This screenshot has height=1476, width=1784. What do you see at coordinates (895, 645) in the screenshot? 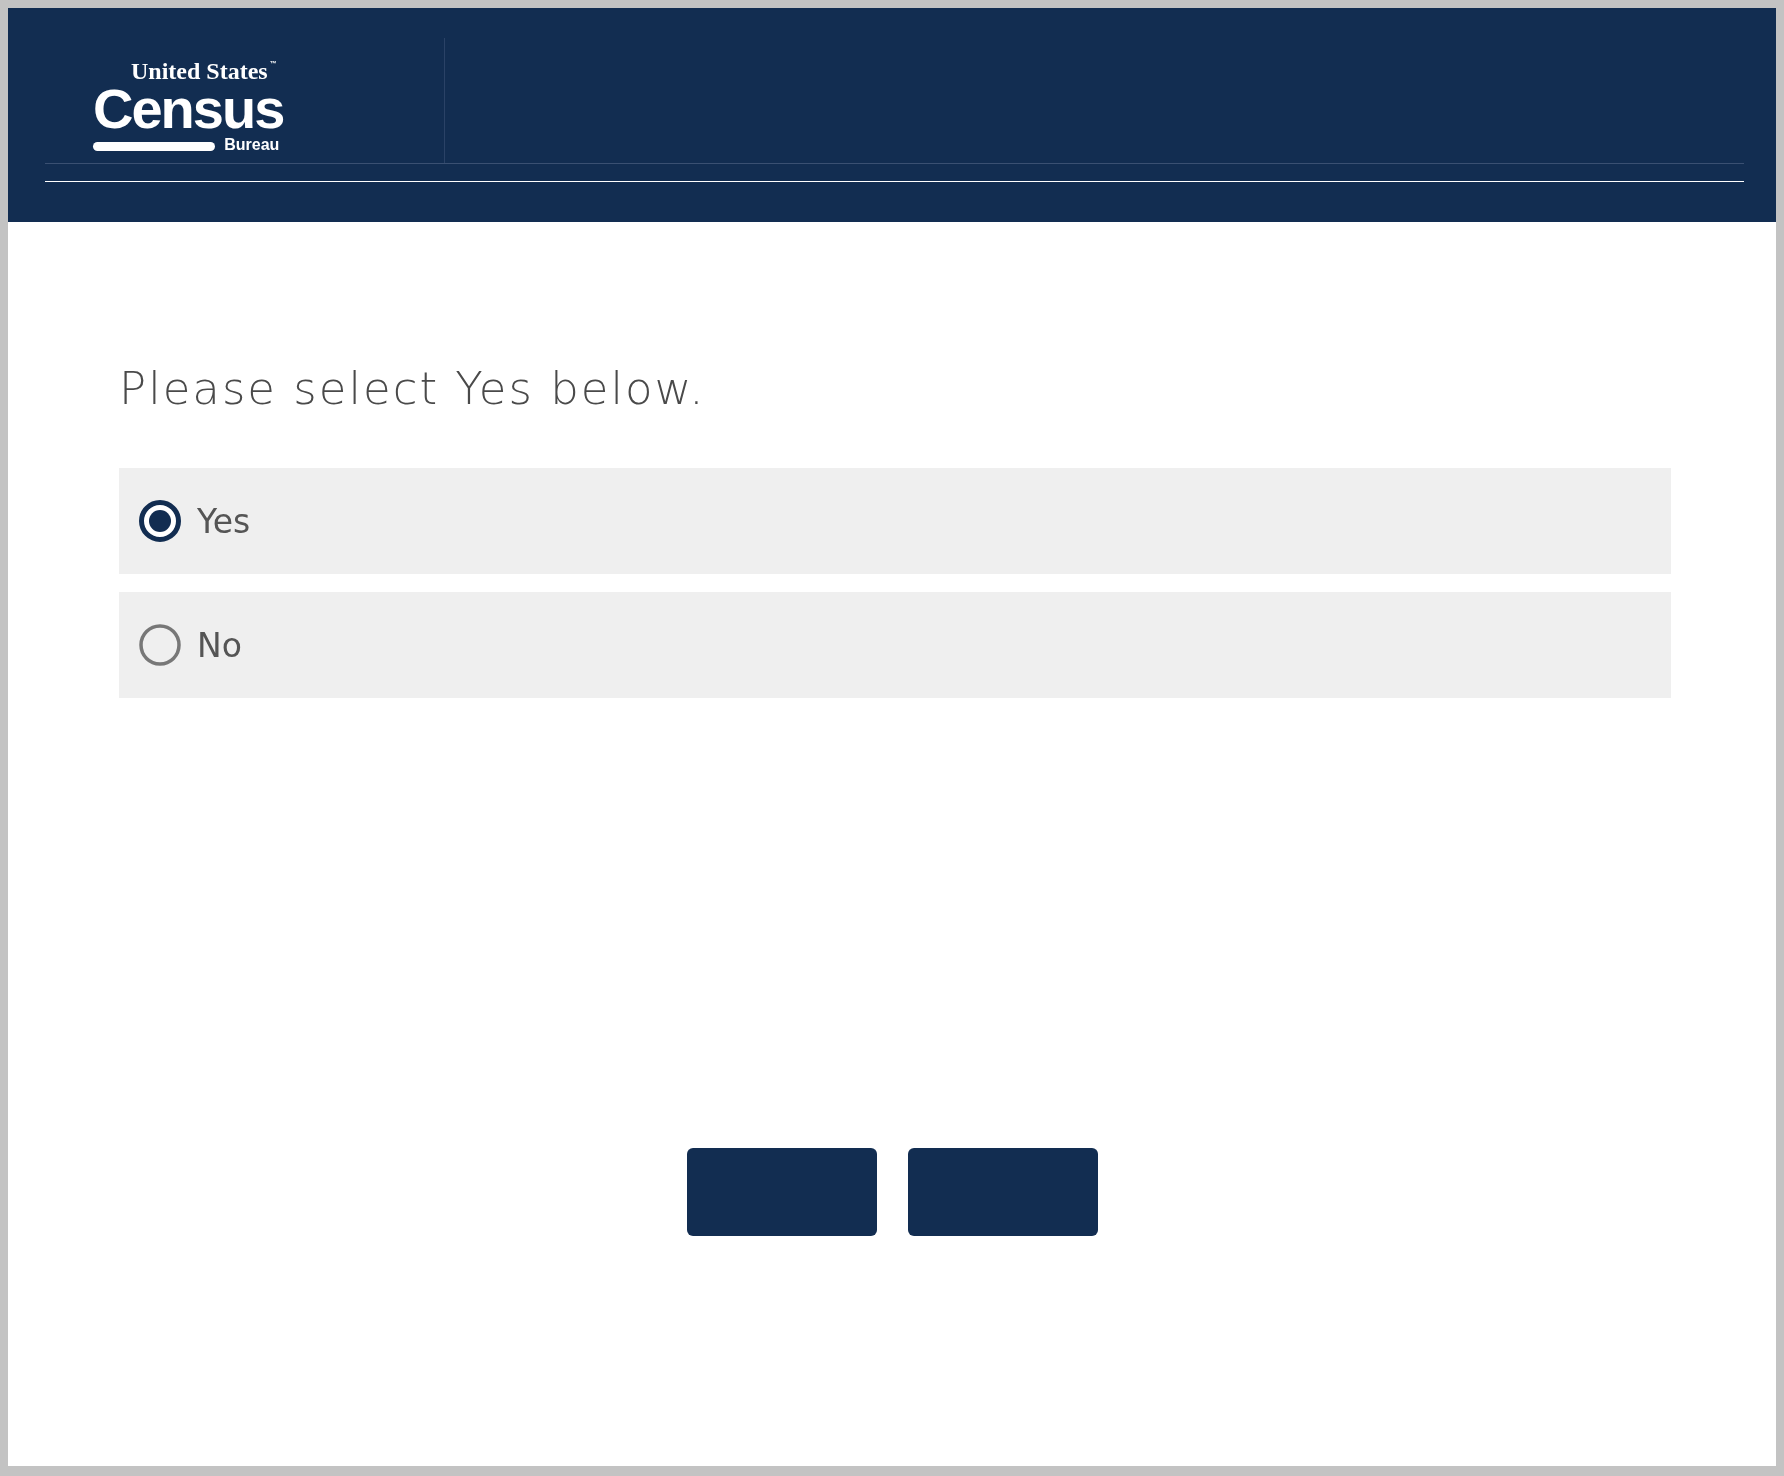
I see `radio-option: No` at bounding box center [895, 645].